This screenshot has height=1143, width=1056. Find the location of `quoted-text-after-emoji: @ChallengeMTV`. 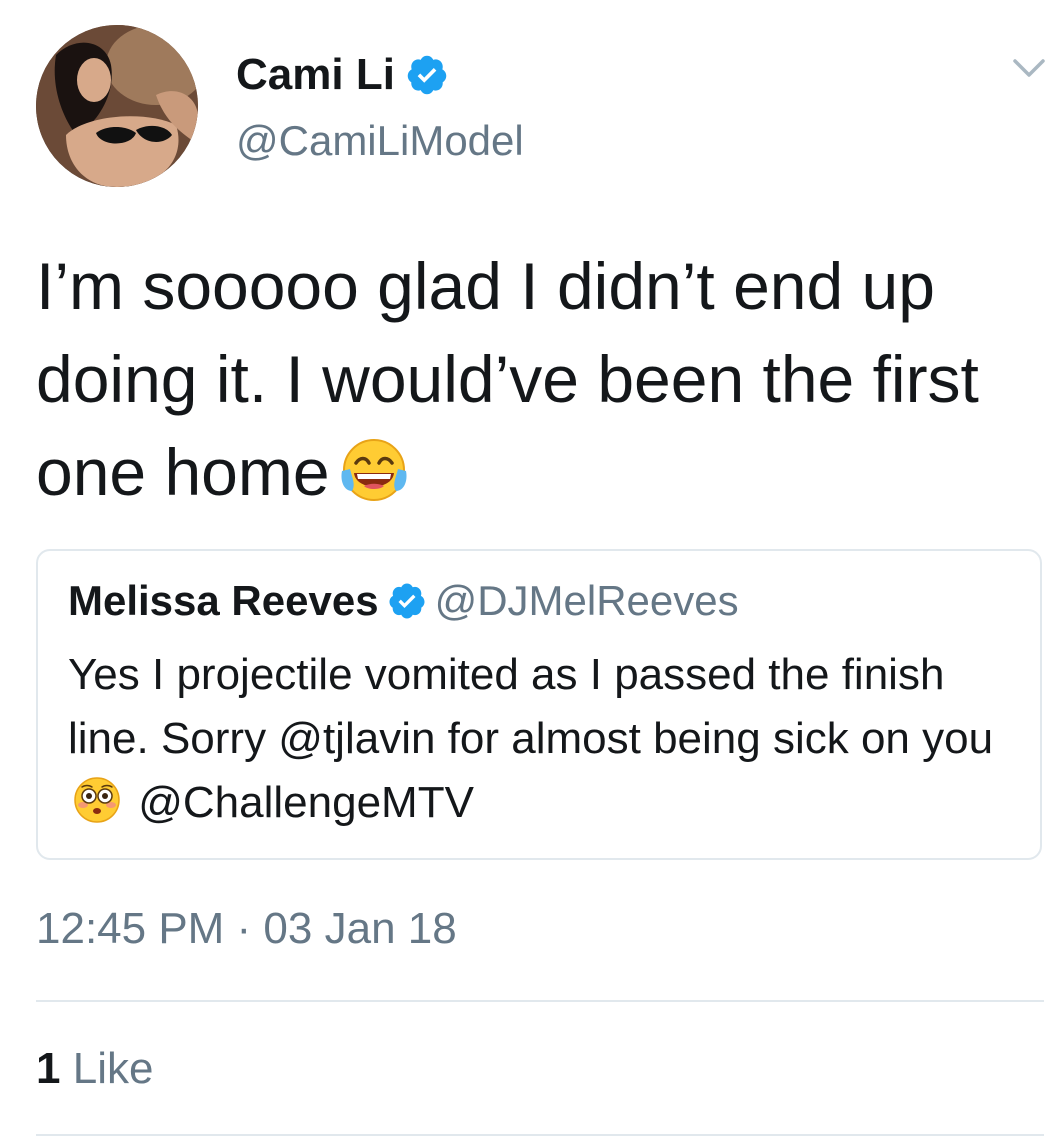

quoted-text-after-emoji: @ChallengeMTV is located at coordinates (306, 802).